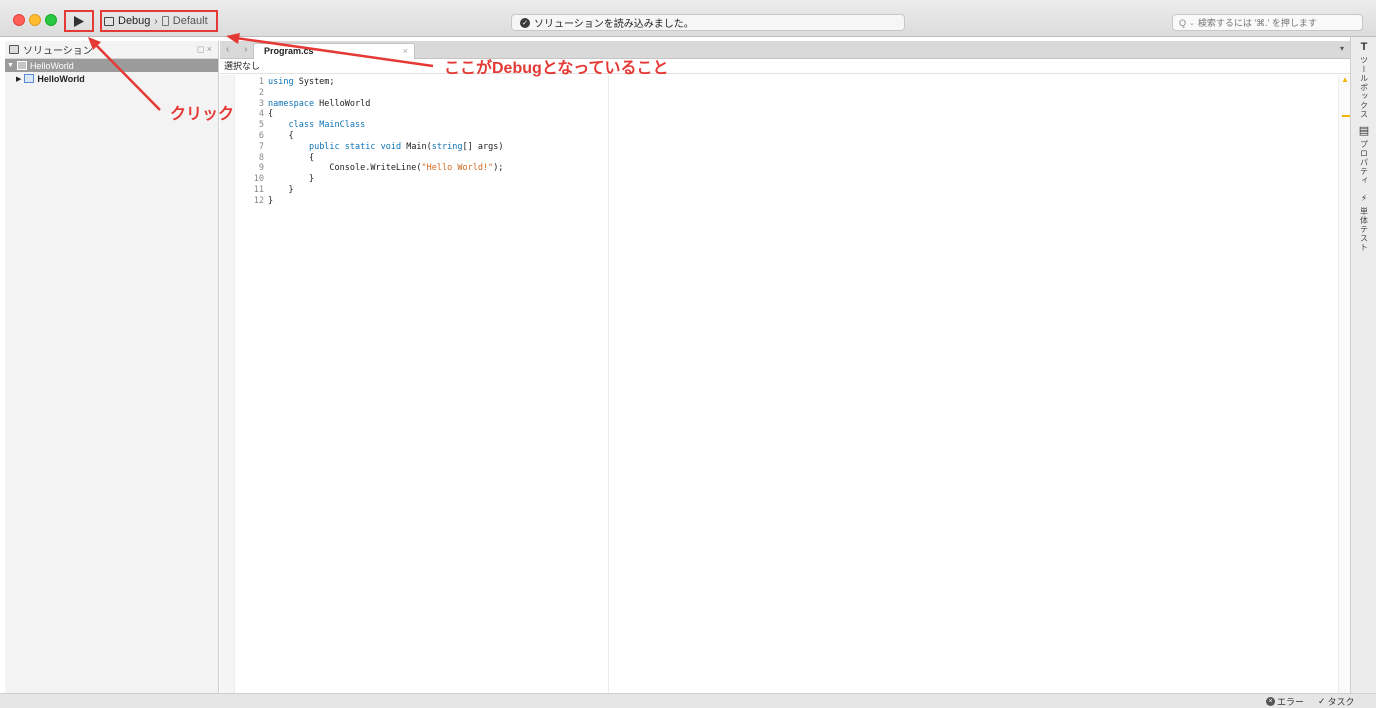  Describe the element at coordinates (1341, 702) in the screenshot. I see `tasks-label: タスク` at that location.